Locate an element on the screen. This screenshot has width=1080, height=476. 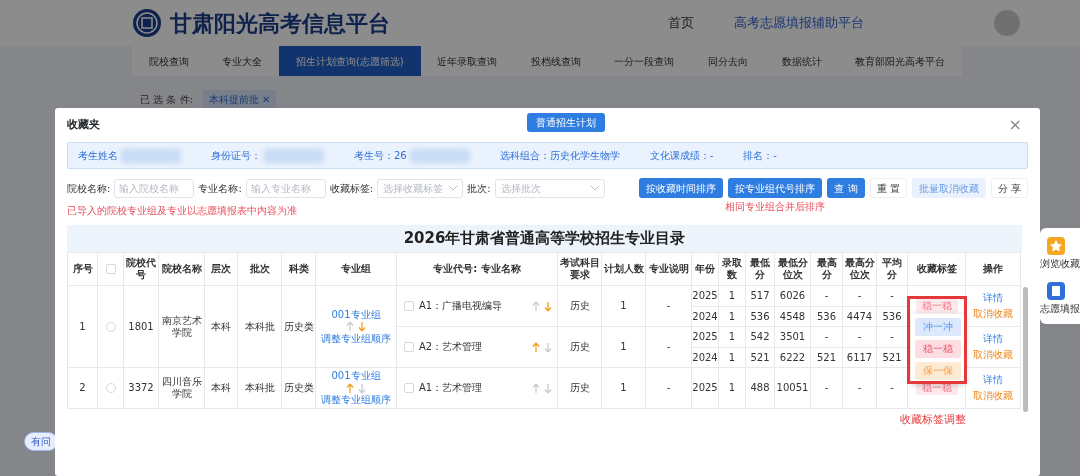
book-icon is located at coordinates (1056, 291).